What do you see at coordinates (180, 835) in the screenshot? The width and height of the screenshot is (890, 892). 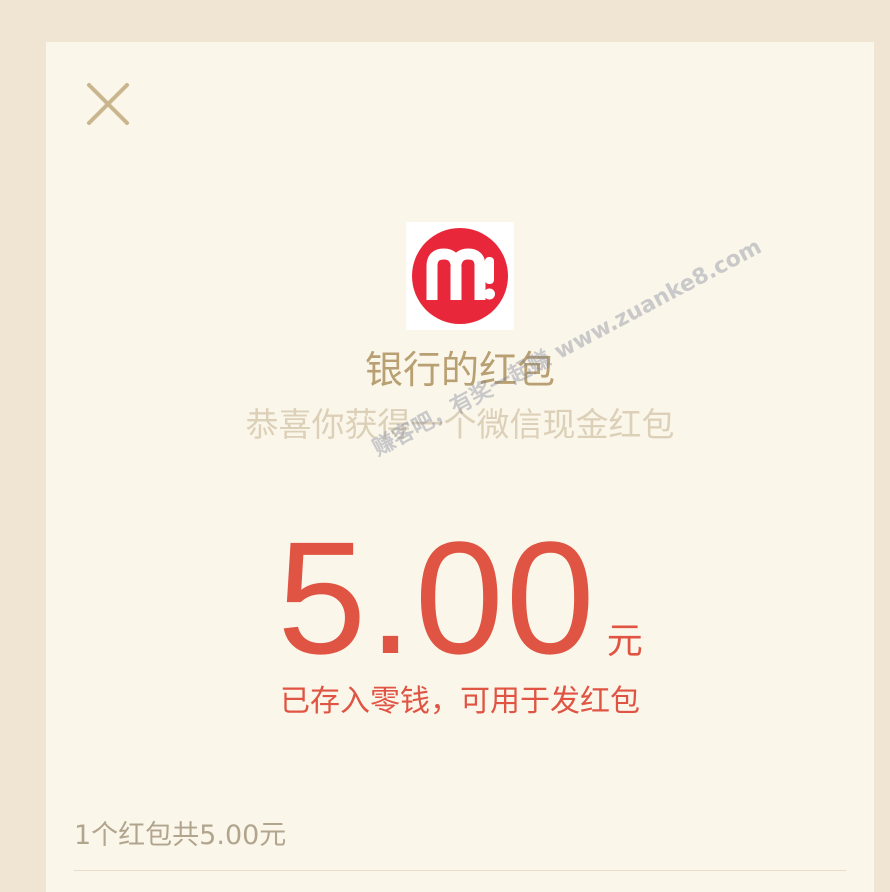 I see `packet-summary: 1个红包共5.00元` at bounding box center [180, 835].